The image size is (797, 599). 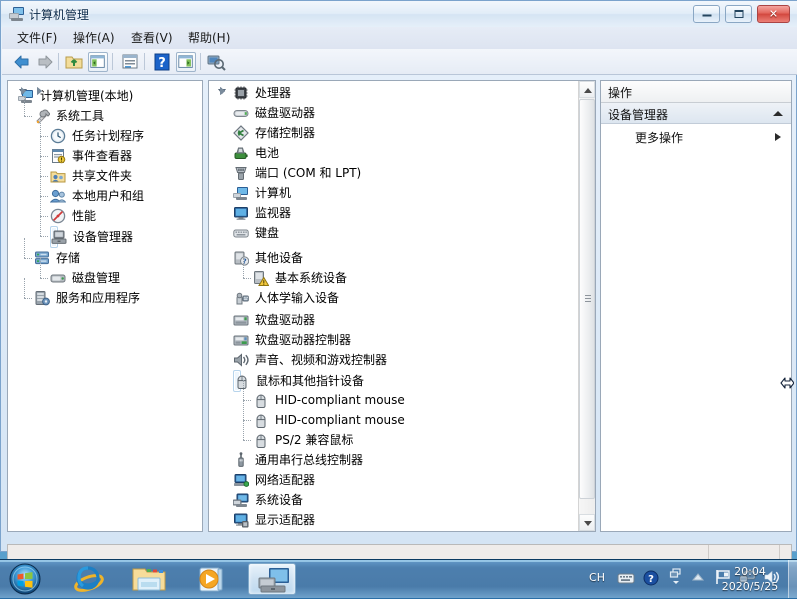 I want to click on show-hide-action-pane-button, so click(x=186, y=62).